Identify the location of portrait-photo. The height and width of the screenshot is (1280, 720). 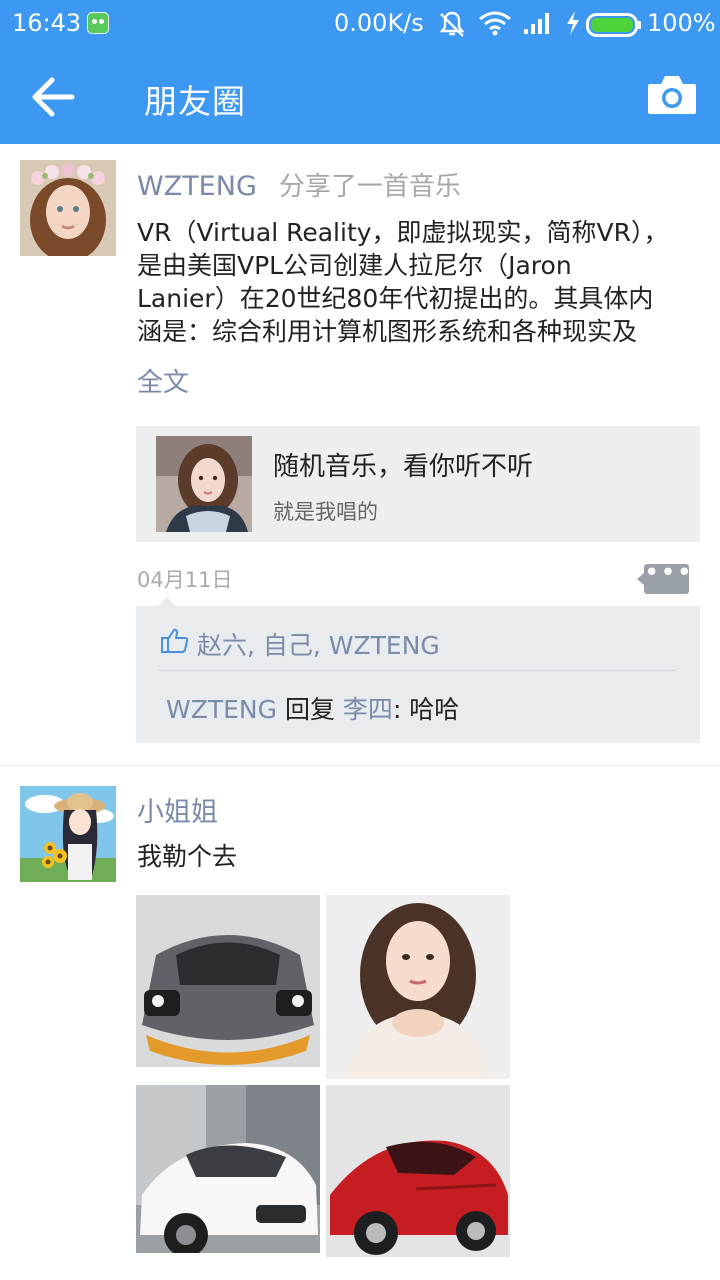
(418, 987).